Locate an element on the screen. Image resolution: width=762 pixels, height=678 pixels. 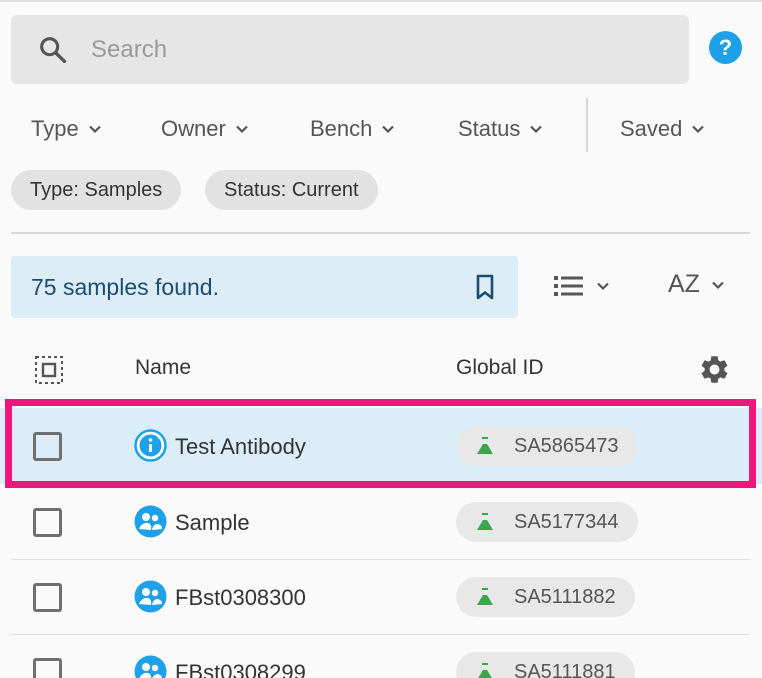
gear-icon is located at coordinates (714, 369).